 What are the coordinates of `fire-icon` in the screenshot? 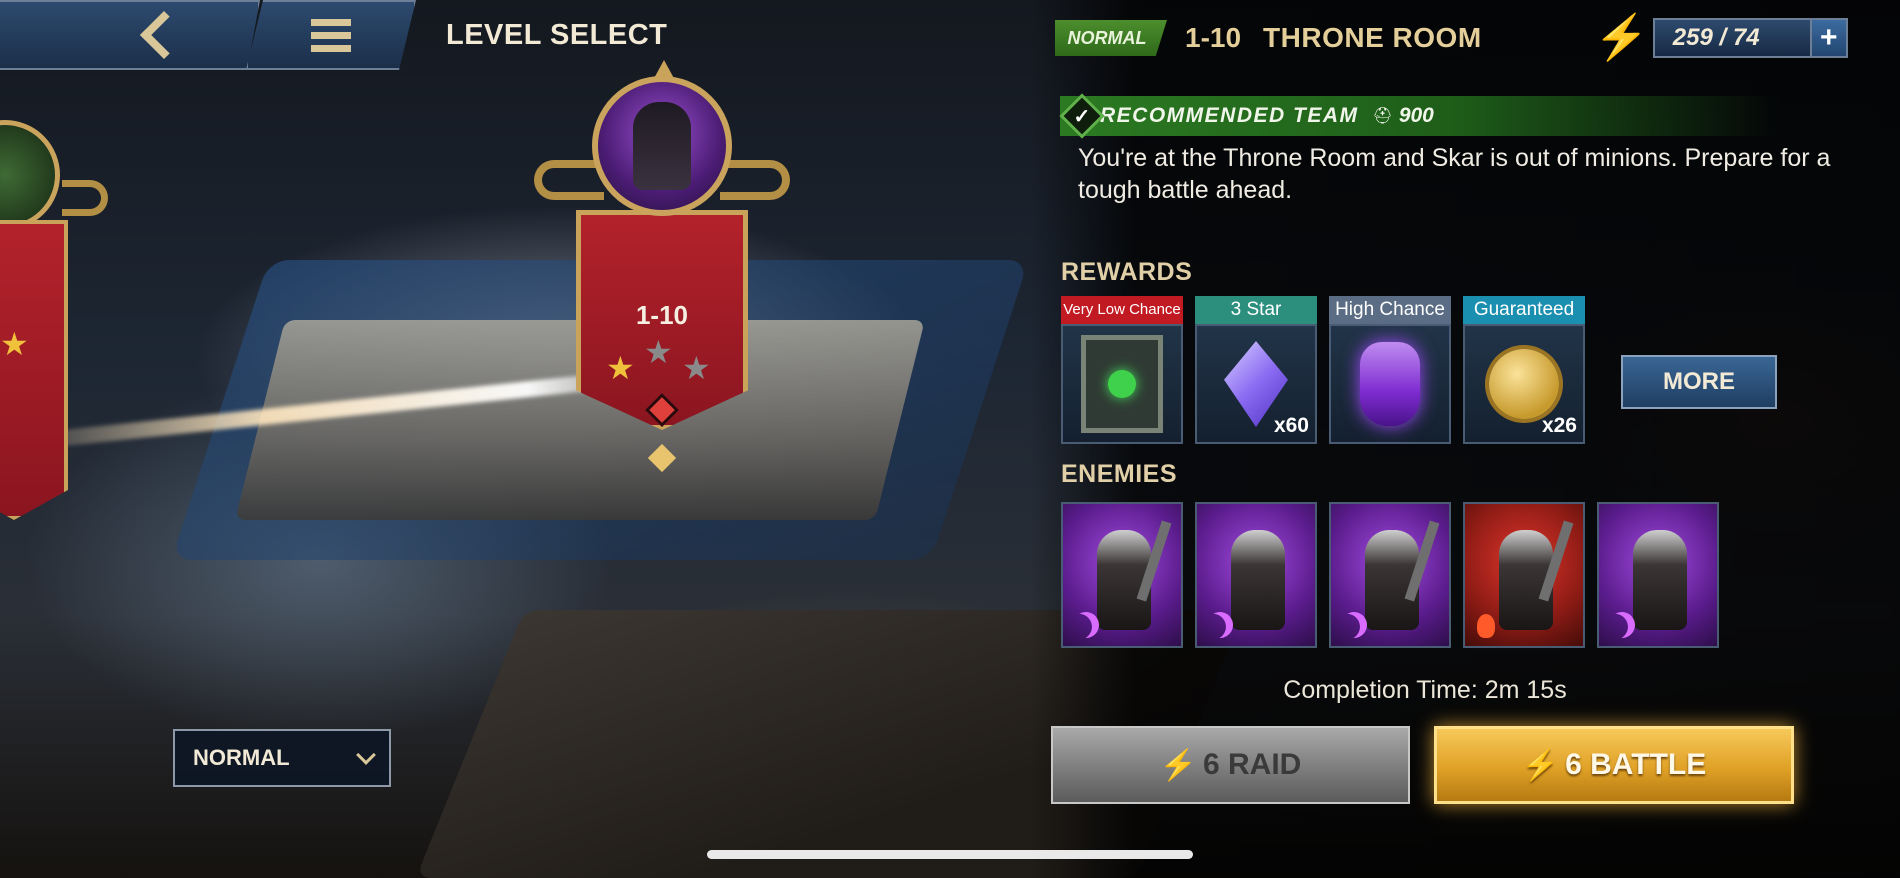 It's located at (1486, 626).